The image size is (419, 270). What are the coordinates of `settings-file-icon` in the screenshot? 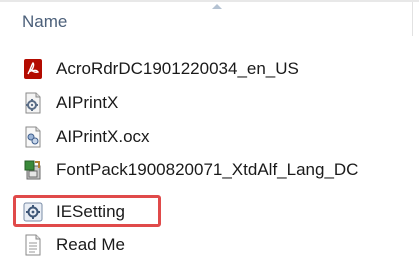 It's located at (33, 103).